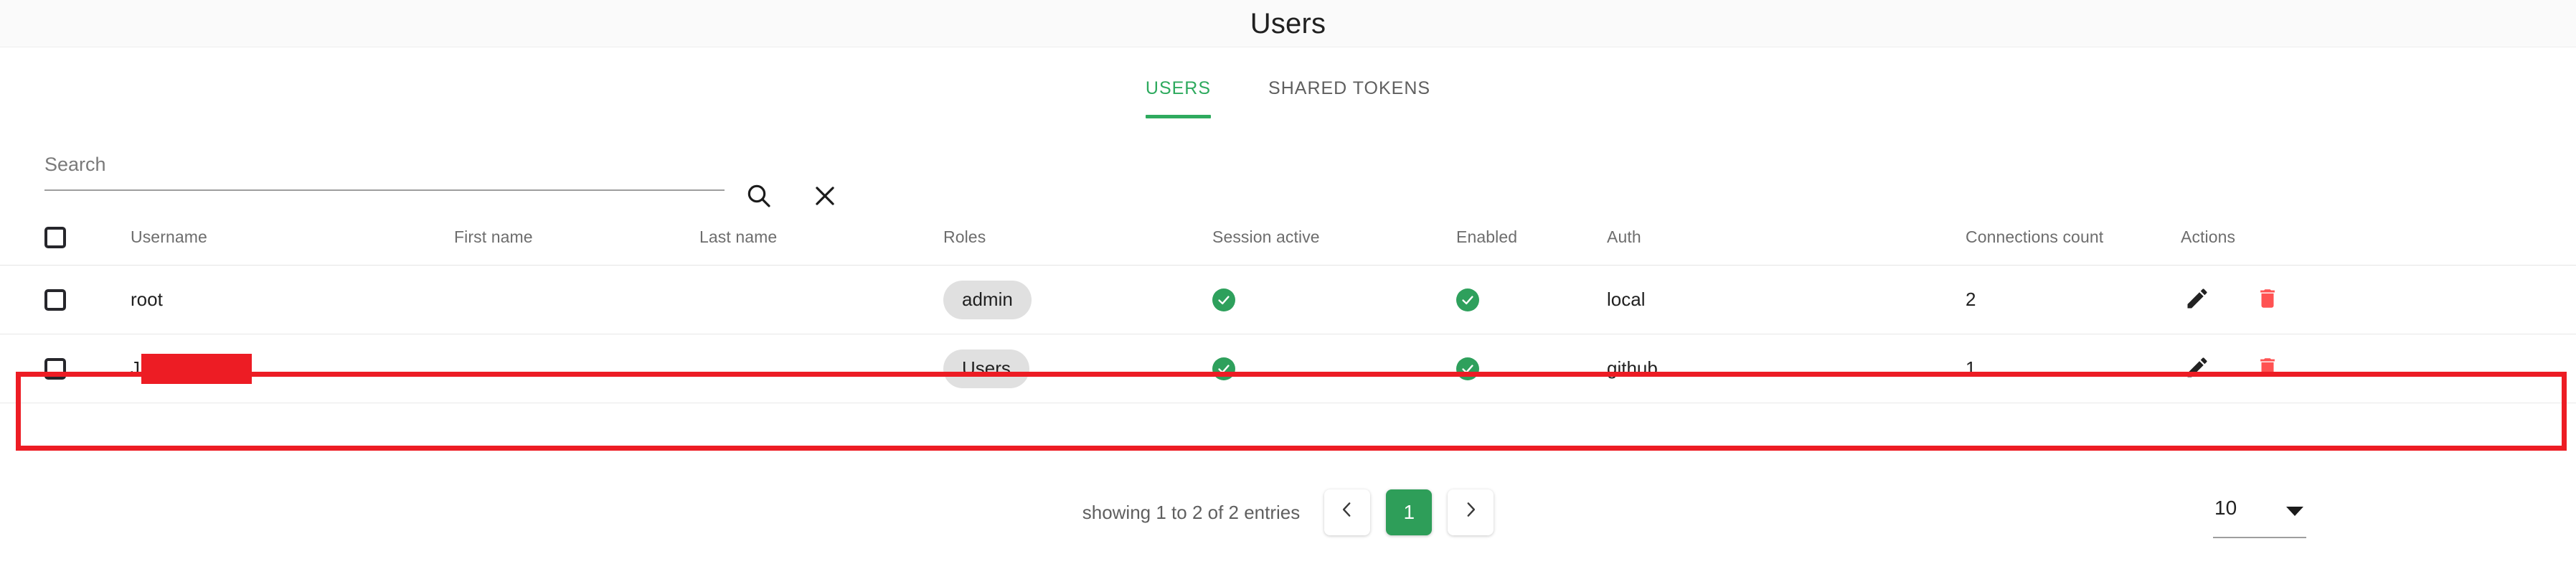 This screenshot has height=582, width=2576. I want to click on role-chip: Users, so click(986, 368).